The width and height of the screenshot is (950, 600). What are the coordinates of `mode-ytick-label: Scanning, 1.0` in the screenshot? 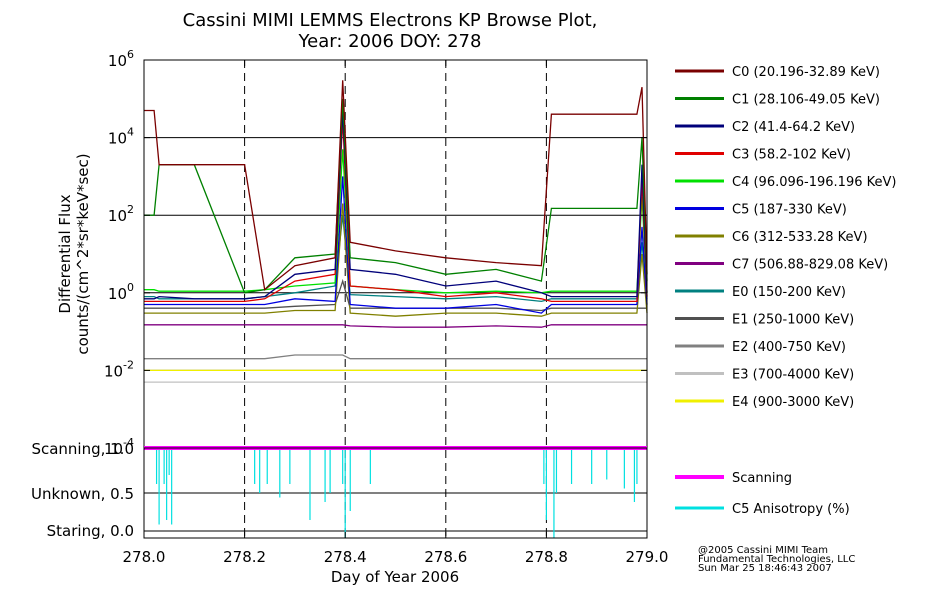 It's located at (82, 449).